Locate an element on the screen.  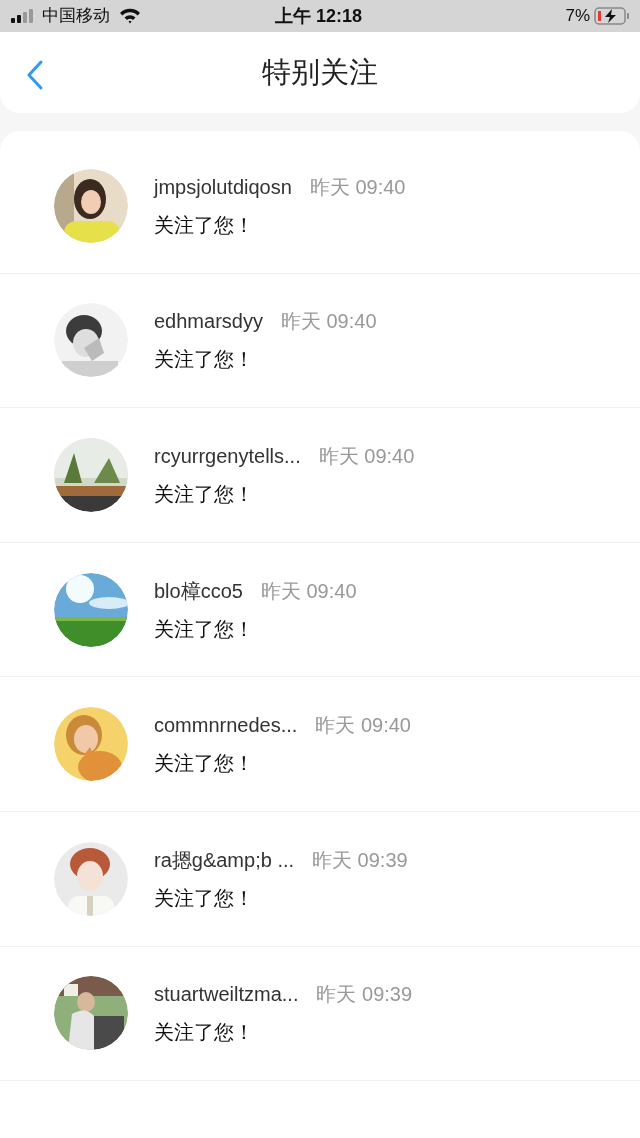
carrier-name: 中国移动 is located at coordinates (76, 16).